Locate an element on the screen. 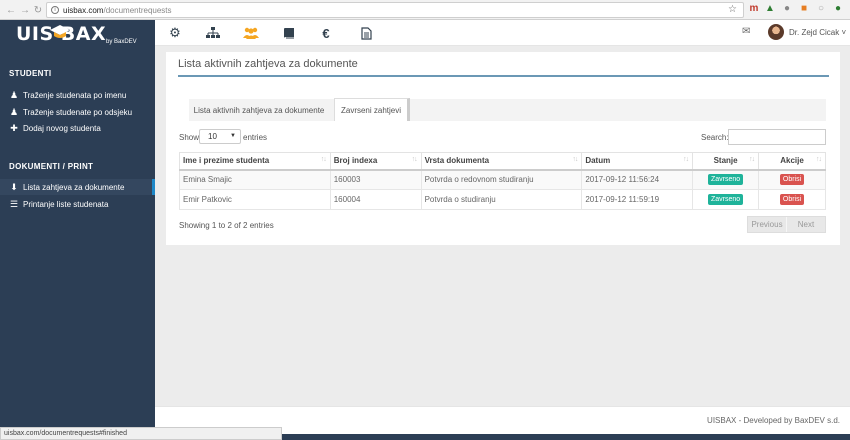 This screenshot has height=440, width=850. previous-button: Previous is located at coordinates (767, 224).